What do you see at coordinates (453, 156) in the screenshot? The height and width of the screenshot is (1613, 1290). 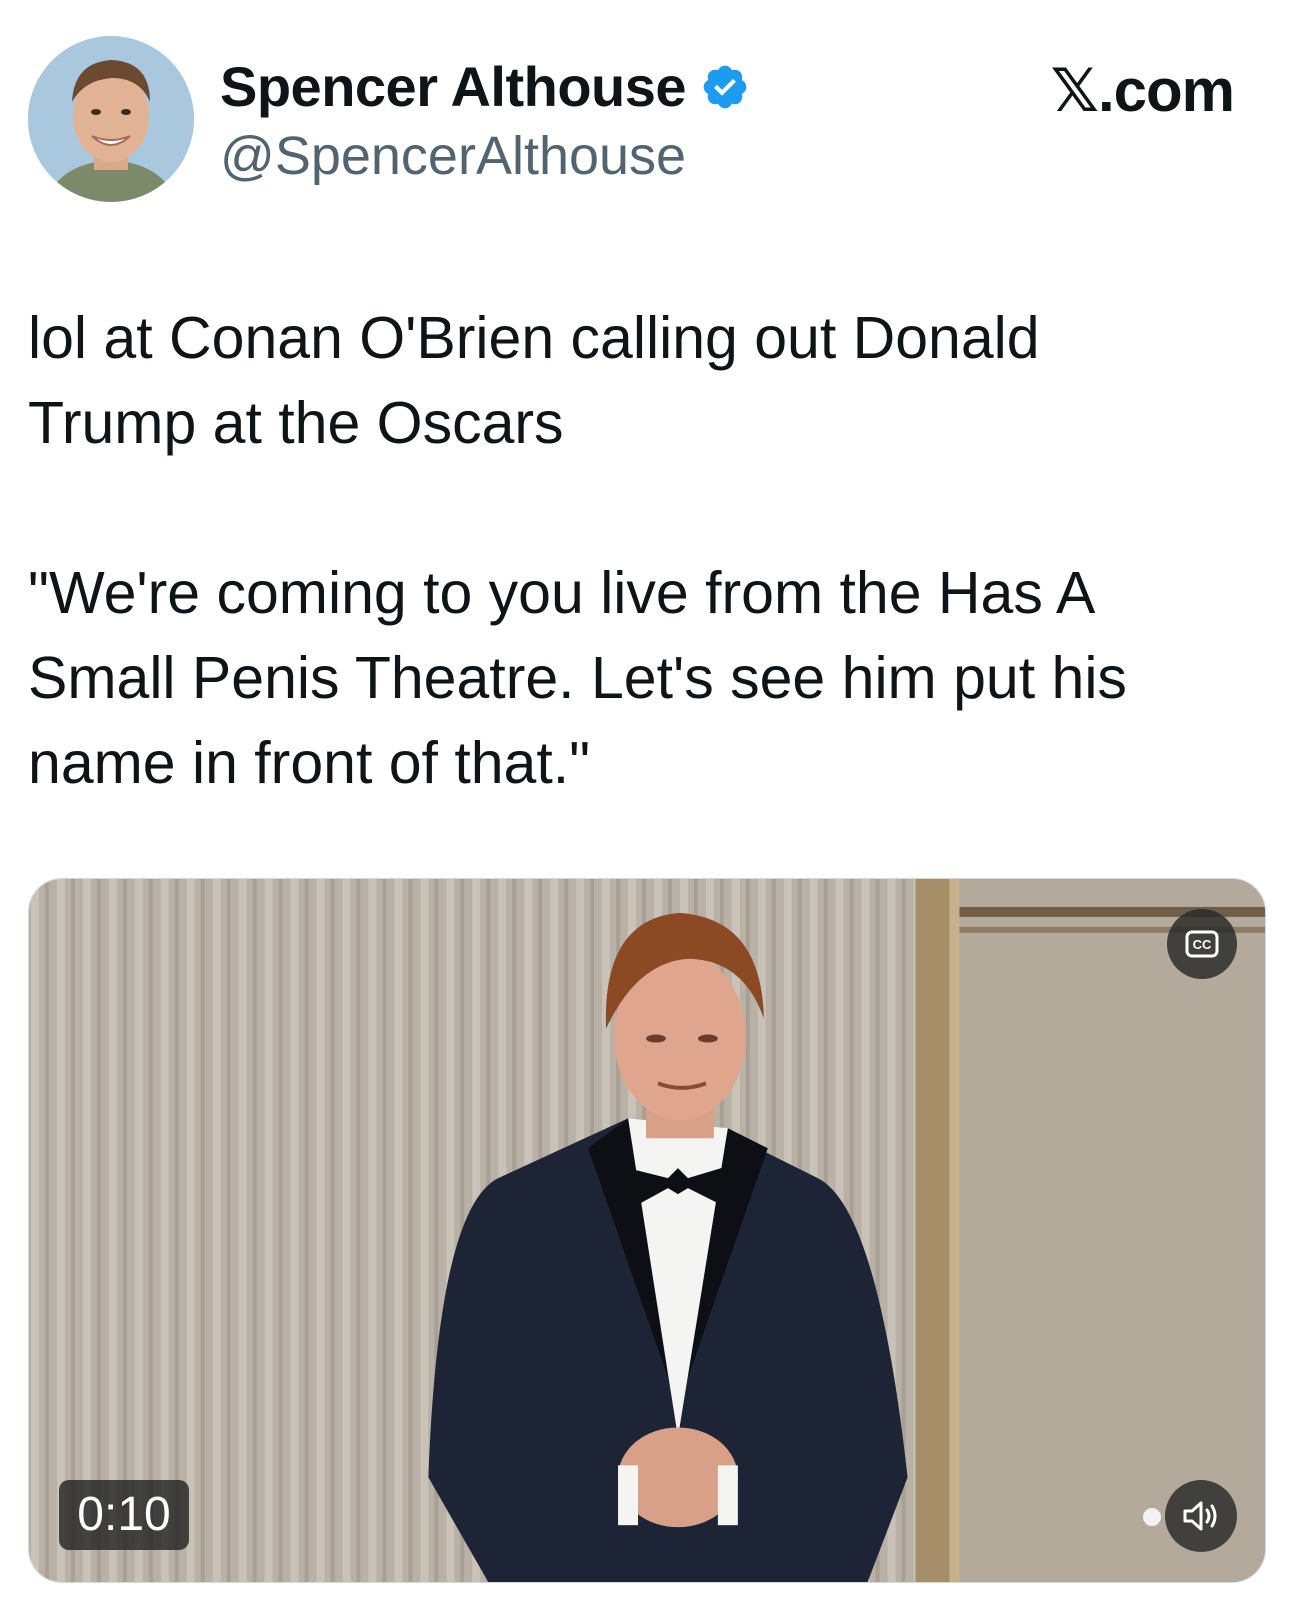 I see `author-handle: @SpencerAlthouse` at bounding box center [453, 156].